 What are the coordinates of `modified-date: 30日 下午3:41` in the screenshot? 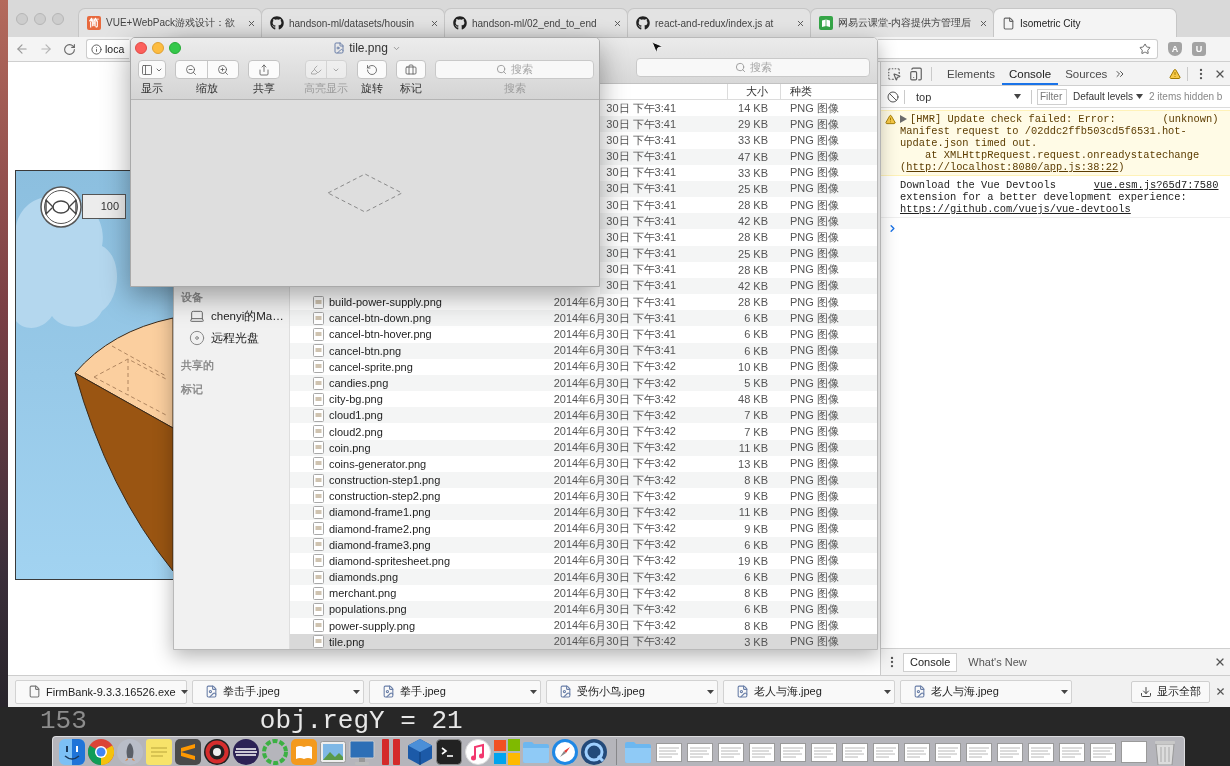 It's located at (641, 107).